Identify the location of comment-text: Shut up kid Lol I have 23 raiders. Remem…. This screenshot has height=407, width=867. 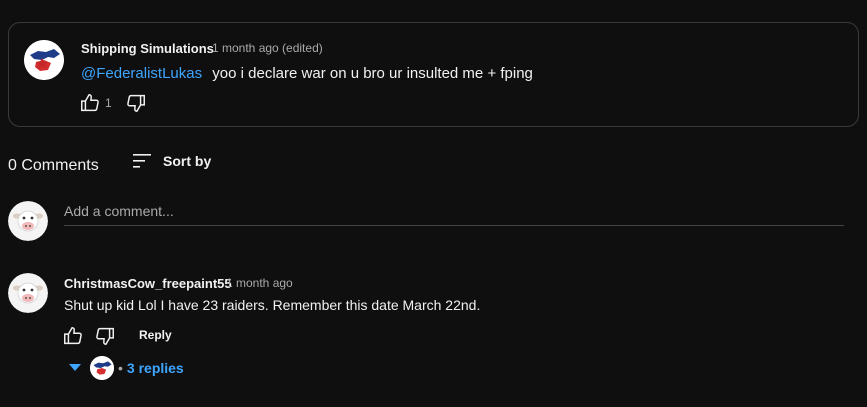
(272, 305).